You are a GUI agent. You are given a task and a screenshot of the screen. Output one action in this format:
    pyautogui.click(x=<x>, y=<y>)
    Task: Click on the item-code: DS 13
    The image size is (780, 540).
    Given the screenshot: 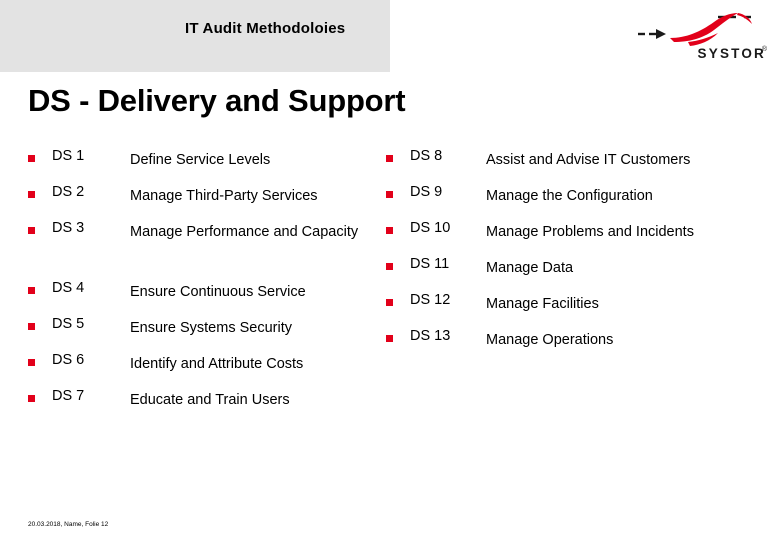 What is the action you would take?
    pyautogui.click(x=430, y=336)
    